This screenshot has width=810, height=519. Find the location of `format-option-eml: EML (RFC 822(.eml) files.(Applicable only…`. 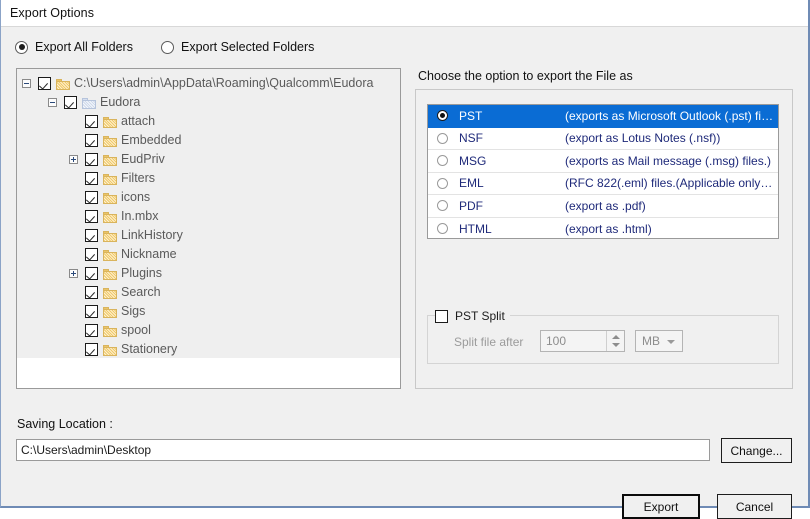

format-option-eml: EML (RFC 822(.eml) files.(Applicable only… is located at coordinates (603, 184).